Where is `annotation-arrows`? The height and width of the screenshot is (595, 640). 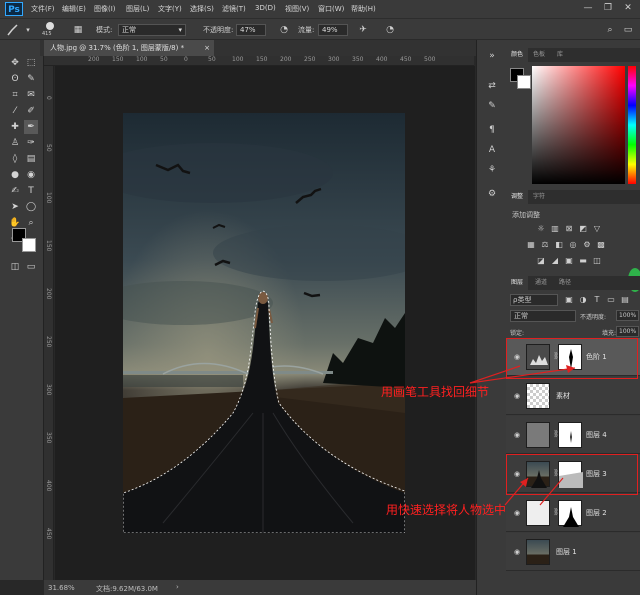 annotation-arrows is located at coordinates (522, 435).